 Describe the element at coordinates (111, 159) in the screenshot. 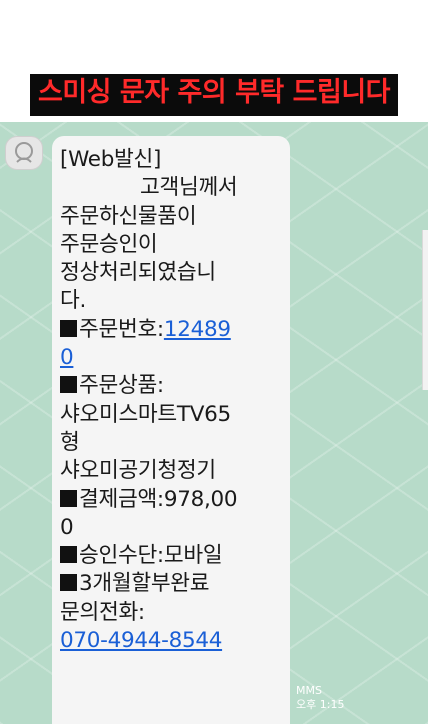

I see `sender-tag: [Web발신]` at that location.